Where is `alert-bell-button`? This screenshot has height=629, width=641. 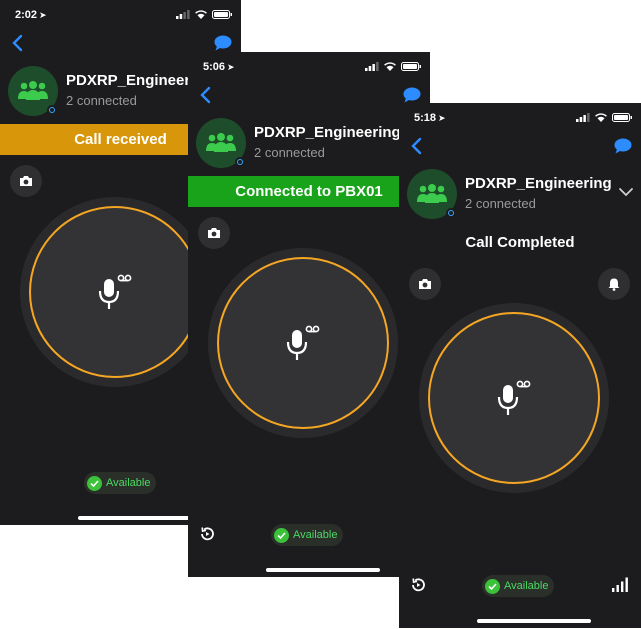 alert-bell-button is located at coordinates (614, 284).